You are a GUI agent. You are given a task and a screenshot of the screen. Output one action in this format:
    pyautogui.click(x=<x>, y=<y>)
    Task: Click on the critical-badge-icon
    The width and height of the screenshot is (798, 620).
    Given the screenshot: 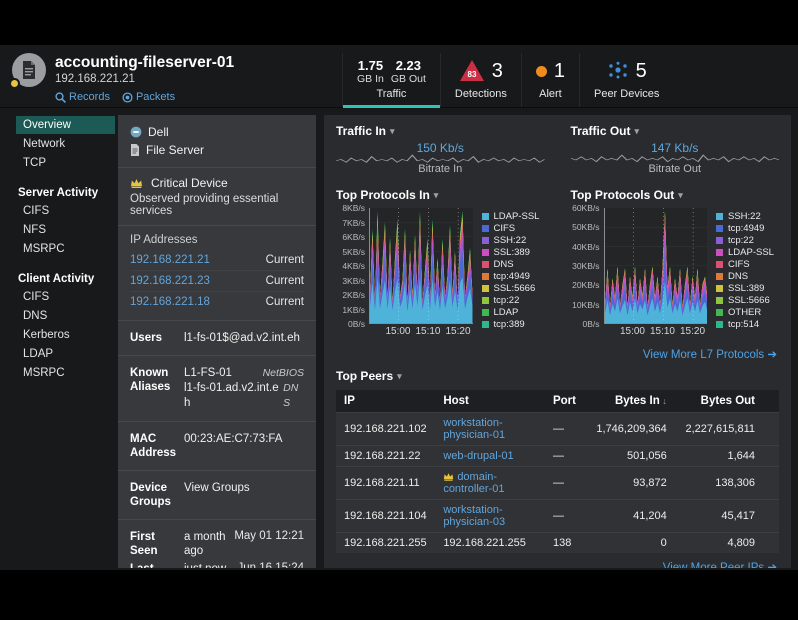 What is the action you would take?
    pyautogui.click(x=14, y=83)
    